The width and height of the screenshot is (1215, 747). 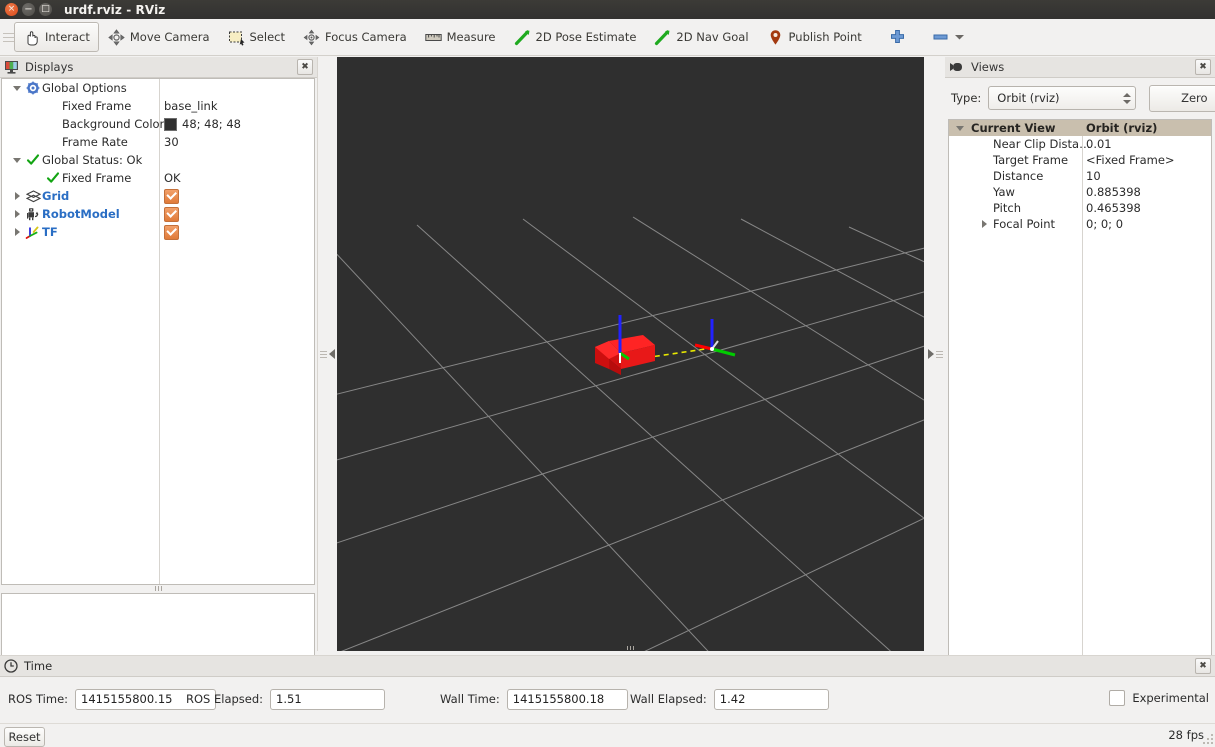 I want to click on experimental-toggle: Experimental, so click(x=1159, y=698).